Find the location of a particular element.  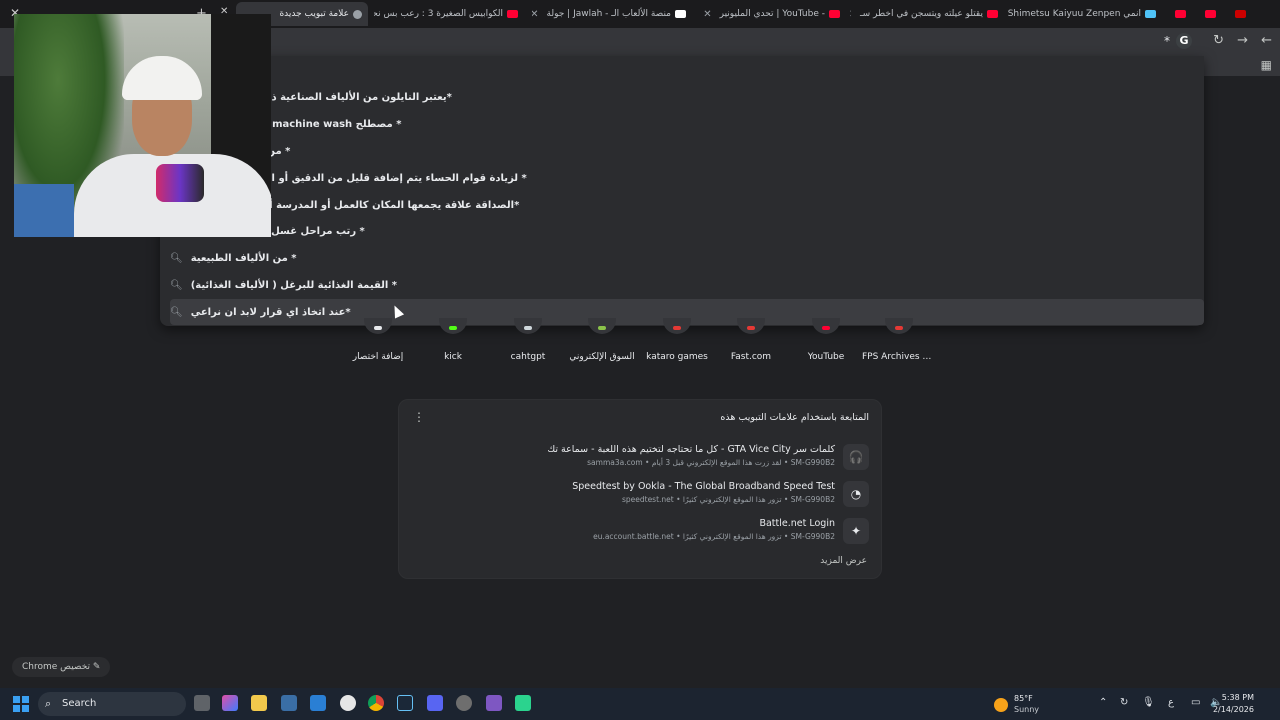

shortcut-label: cahtgpt is located at coordinates (528, 357).